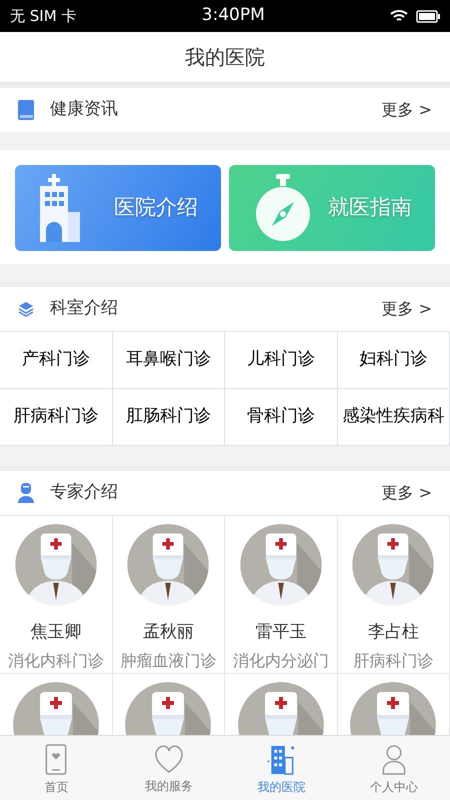 The height and width of the screenshot is (800, 450). Describe the element at coordinates (393, 632) in the screenshot. I see `expert-name: 李占柱` at that location.